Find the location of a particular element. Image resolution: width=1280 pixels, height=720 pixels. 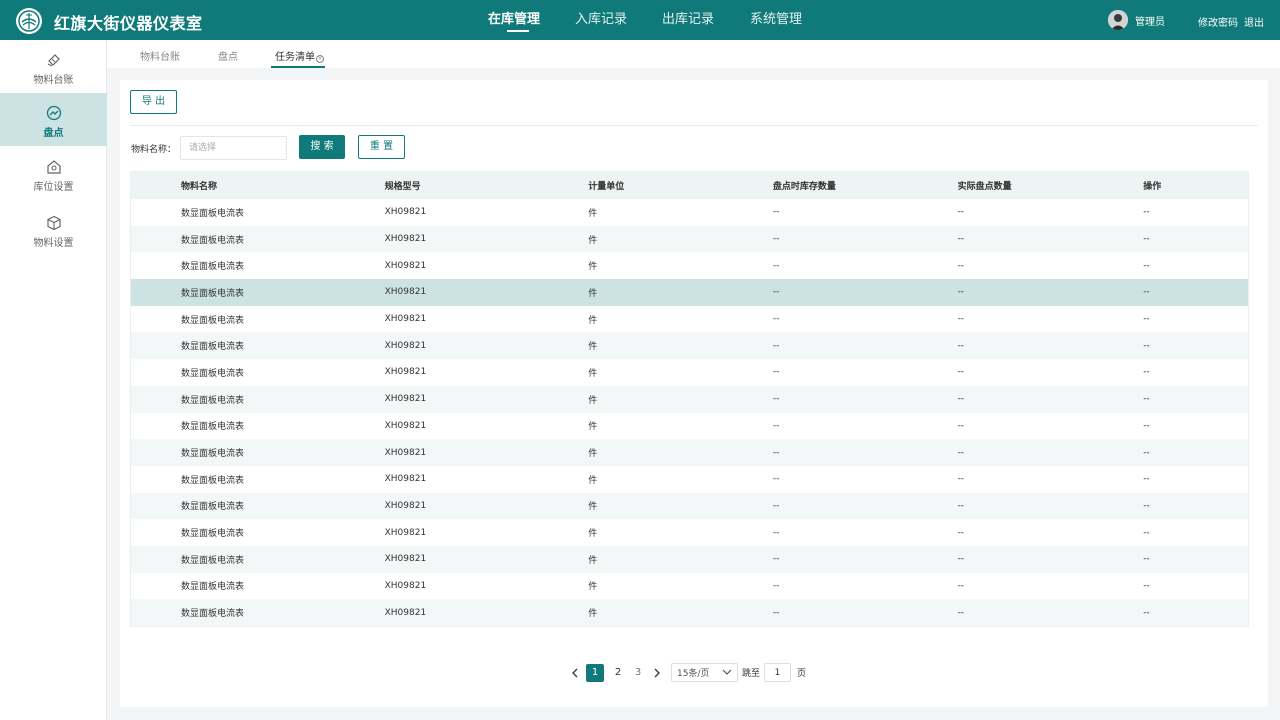

jump-page-input is located at coordinates (778, 672).